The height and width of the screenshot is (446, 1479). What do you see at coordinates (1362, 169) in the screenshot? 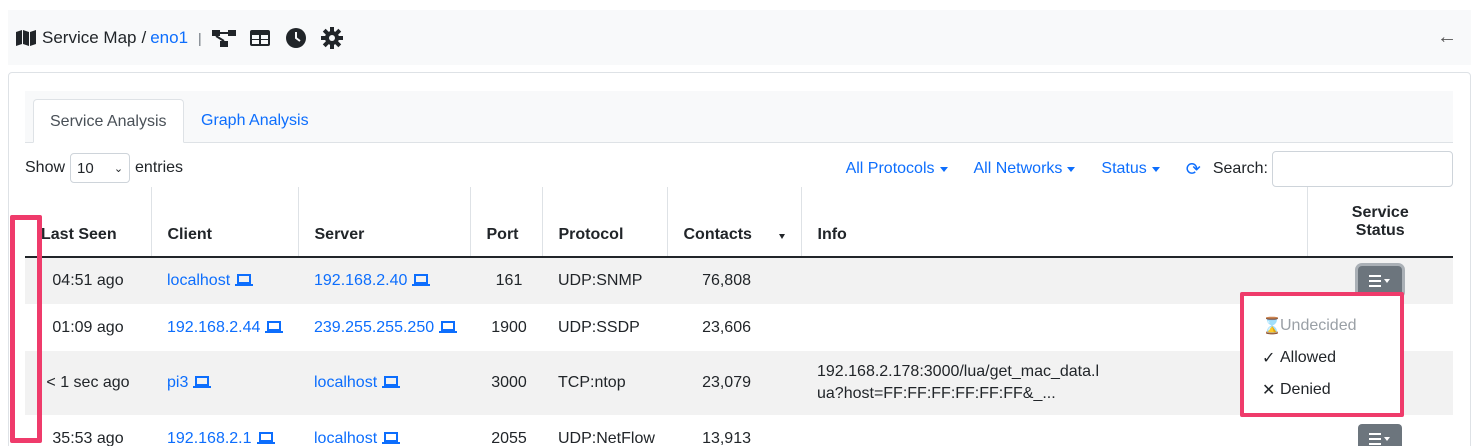
I see `search-input` at bounding box center [1362, 169].